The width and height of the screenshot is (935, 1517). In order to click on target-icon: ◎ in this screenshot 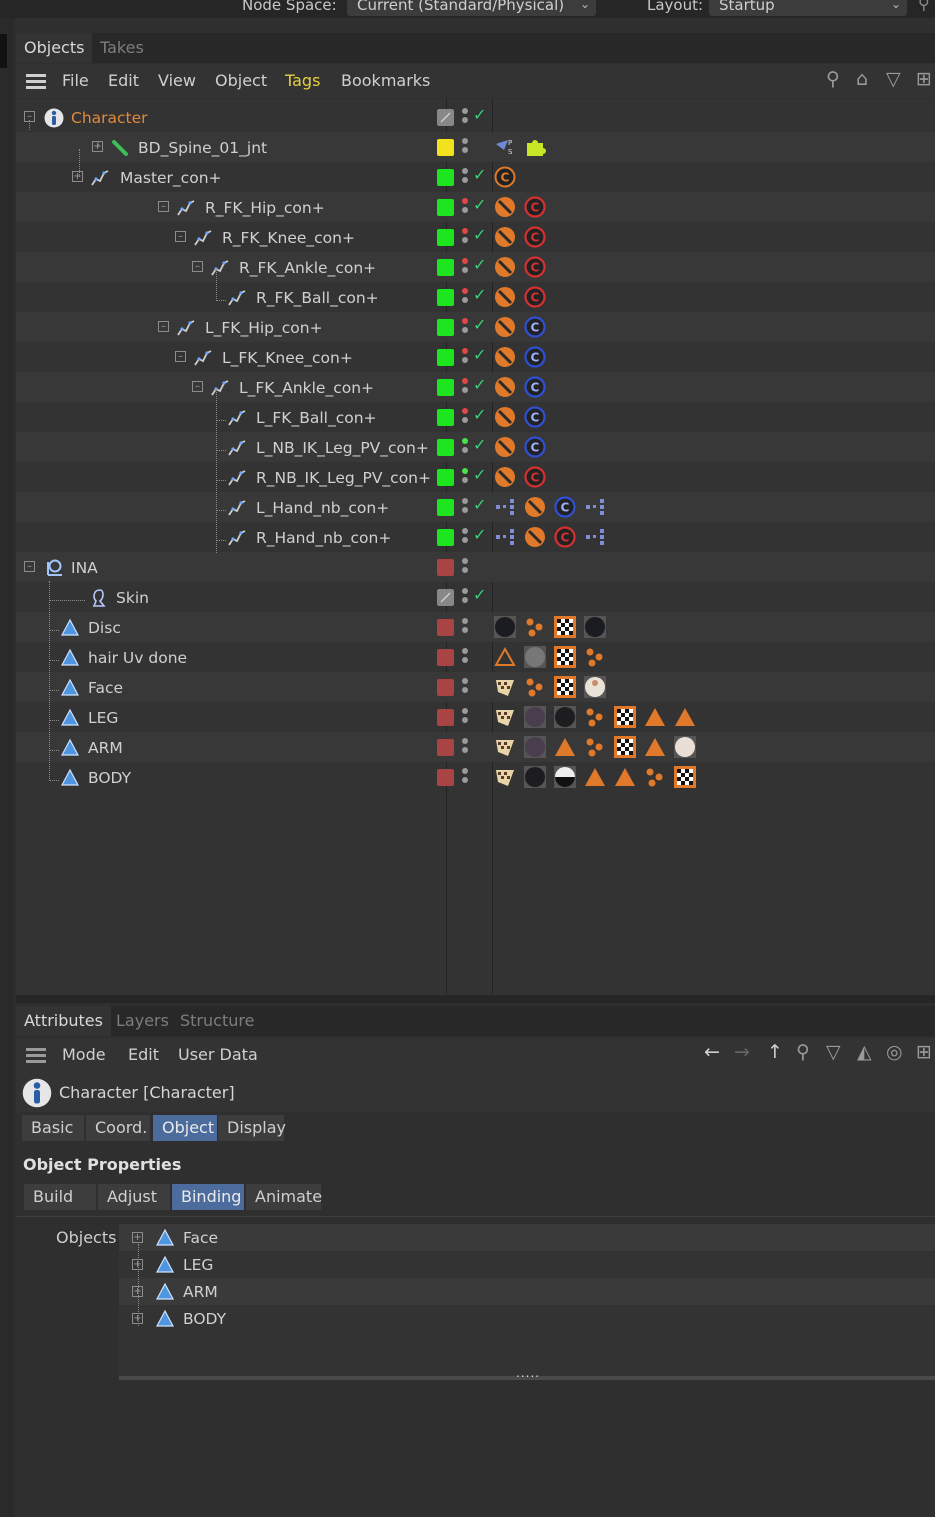, I will do `click(894, 1052)`.